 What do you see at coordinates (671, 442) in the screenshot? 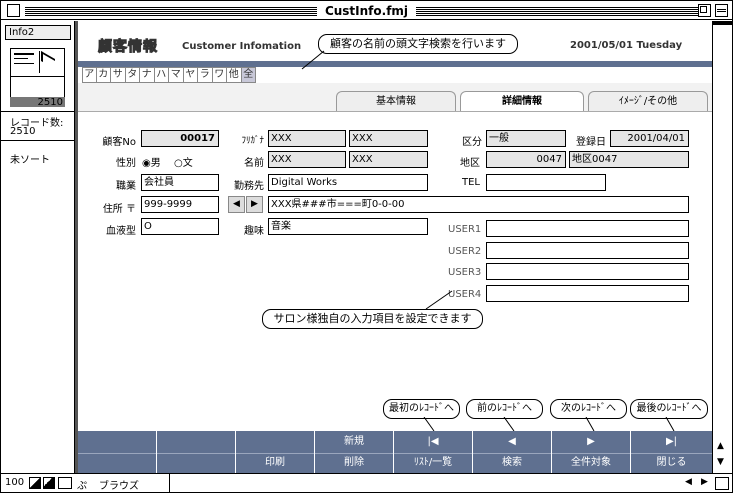
I see `last-record-icon: ▶|` at bounding box center [671, 442].